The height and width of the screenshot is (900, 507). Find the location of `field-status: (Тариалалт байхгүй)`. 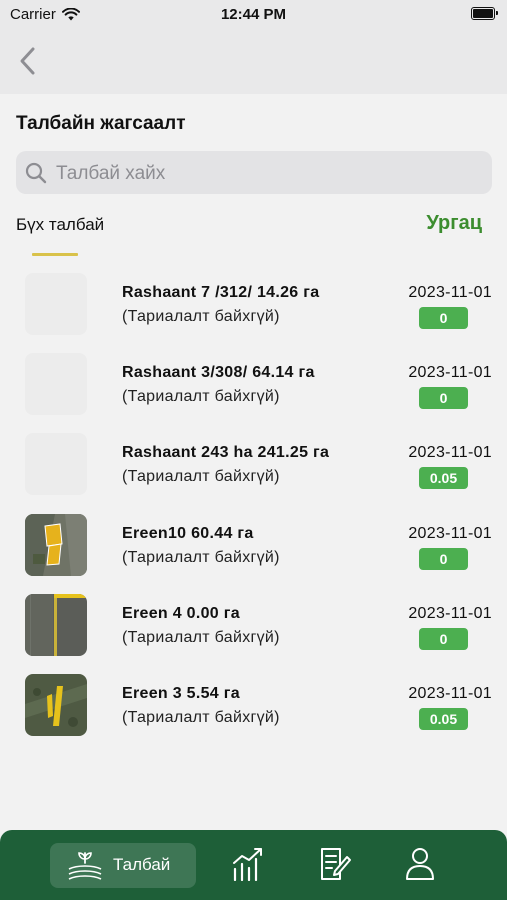

field-status: (Тариалалт байхгүй) is located at coordinates (201, 717).